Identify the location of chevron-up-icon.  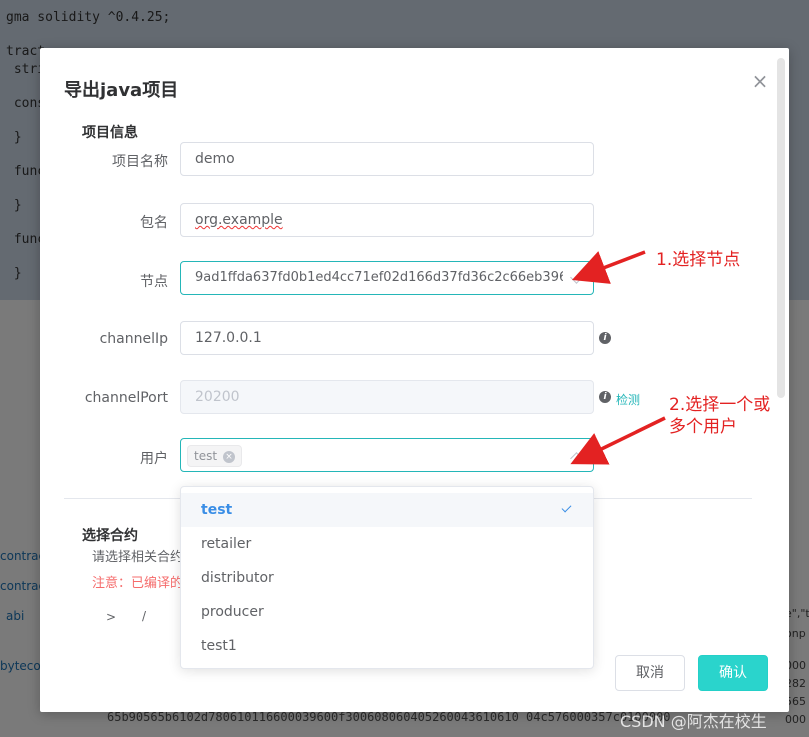
(576, 458).